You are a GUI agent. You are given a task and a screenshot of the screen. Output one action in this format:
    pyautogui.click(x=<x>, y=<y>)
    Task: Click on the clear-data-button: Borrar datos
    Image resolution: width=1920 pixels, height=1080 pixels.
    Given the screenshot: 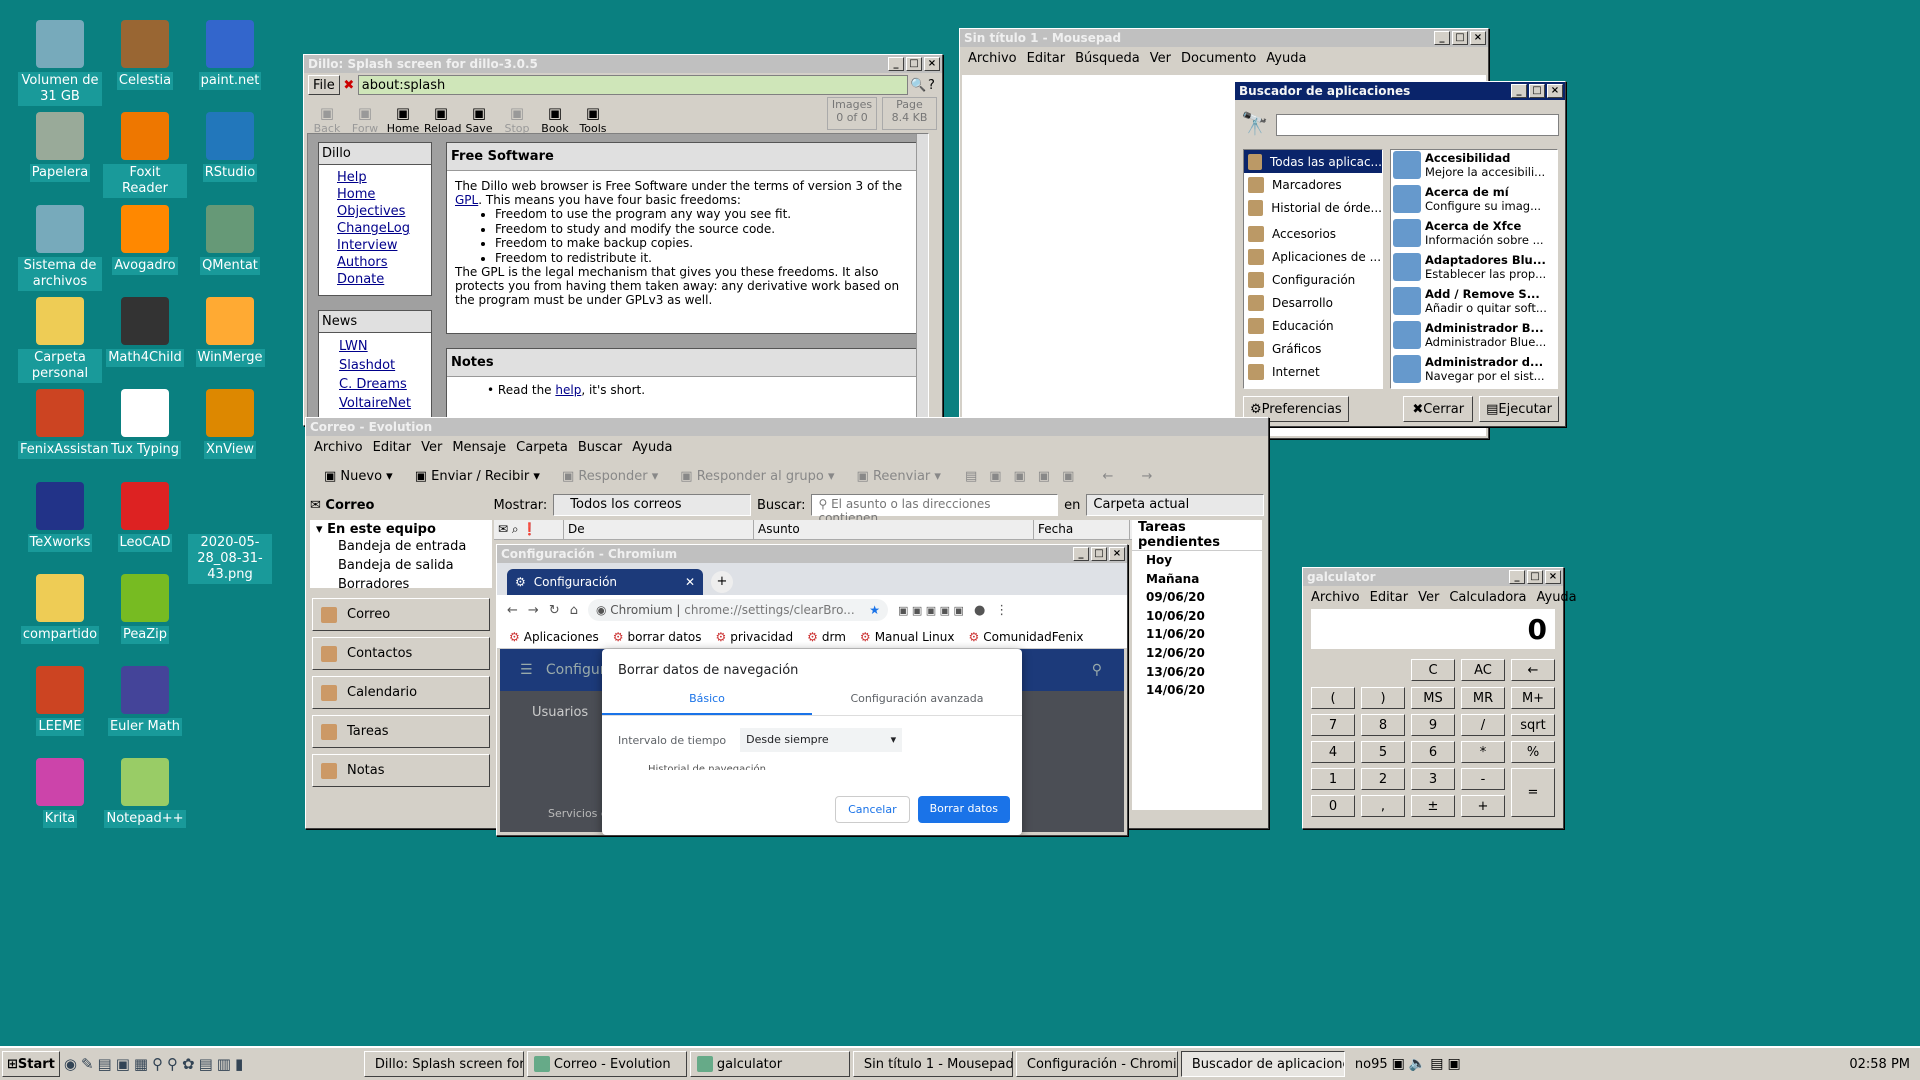 What is the action you would take?
    pyautogui.click(x=963, y=809)
    